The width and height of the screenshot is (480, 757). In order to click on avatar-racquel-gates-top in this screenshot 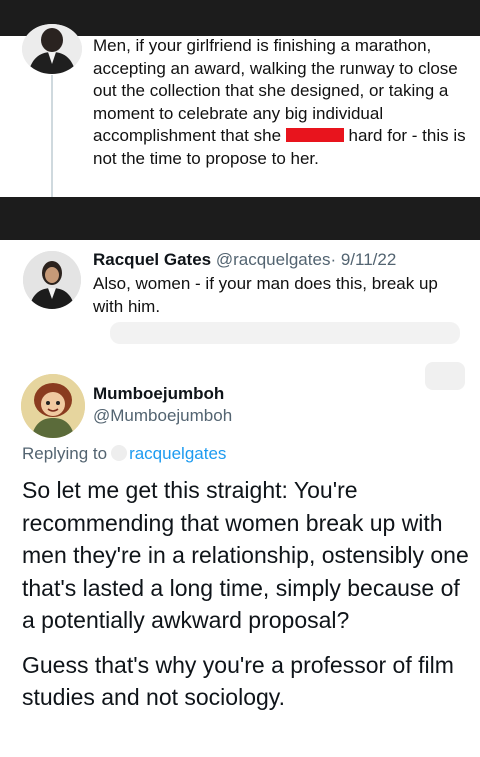, I will do `click(52, 49)`.